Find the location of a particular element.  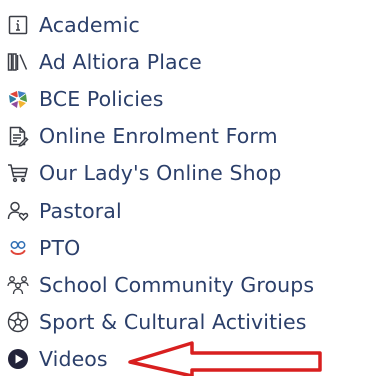

soccer-ball-icon is located at coordinates (18, 322).